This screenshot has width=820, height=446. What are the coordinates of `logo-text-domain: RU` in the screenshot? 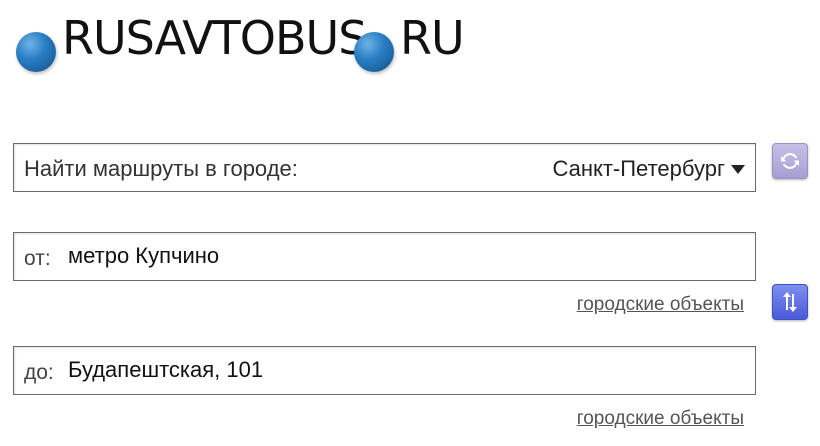 It's located at (432, 38).